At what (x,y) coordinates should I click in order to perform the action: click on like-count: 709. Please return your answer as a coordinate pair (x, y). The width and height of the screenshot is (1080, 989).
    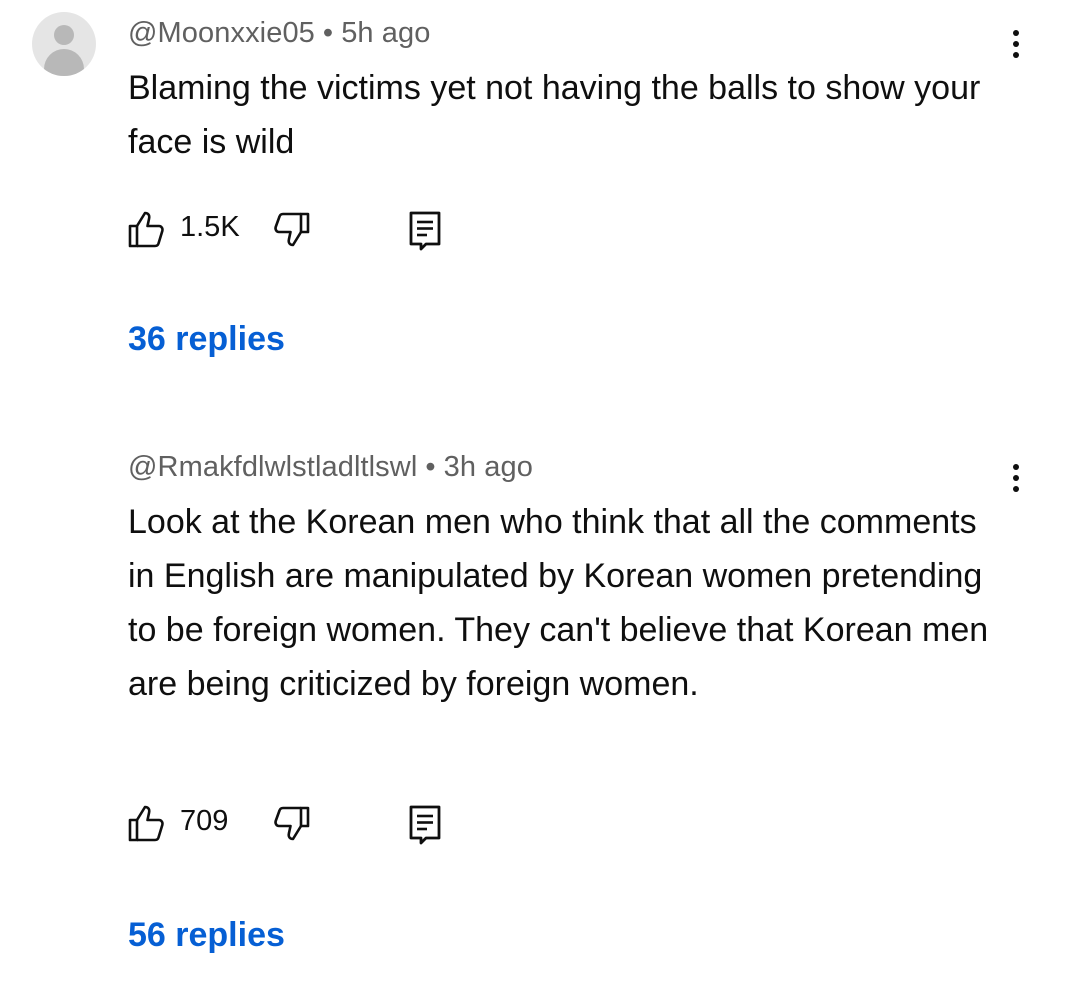
    Looking at the image, I should click on (204, 821).